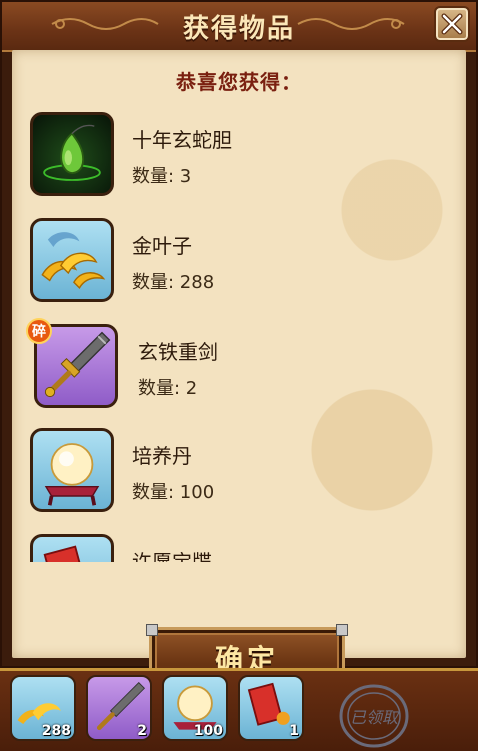 The image size is (478, 751). I want to click on reward-item: 培养丹 数量: 100, so click(240, 474).